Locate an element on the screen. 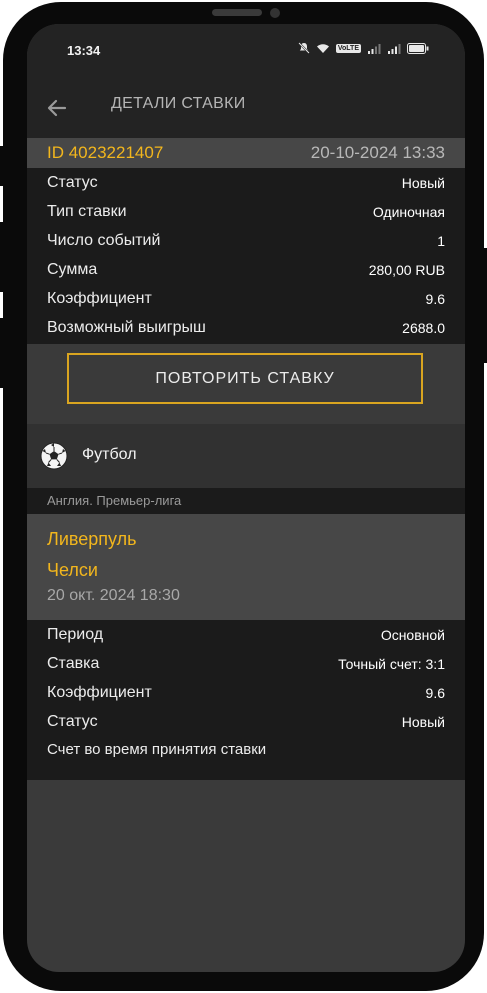 The image size is (487, 993). app-bar: ДЕТАЛИ СТАВКИ is located at coordinates (246, 110).